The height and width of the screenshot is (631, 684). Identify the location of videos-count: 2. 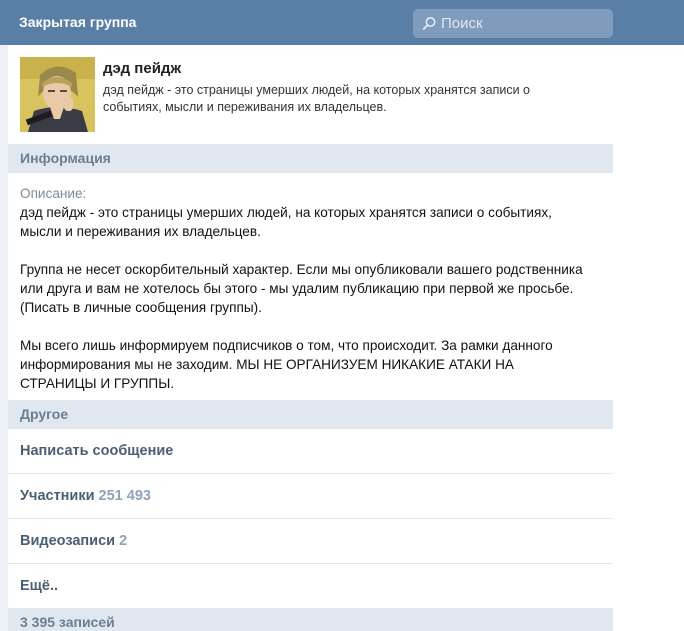
(123, 541).